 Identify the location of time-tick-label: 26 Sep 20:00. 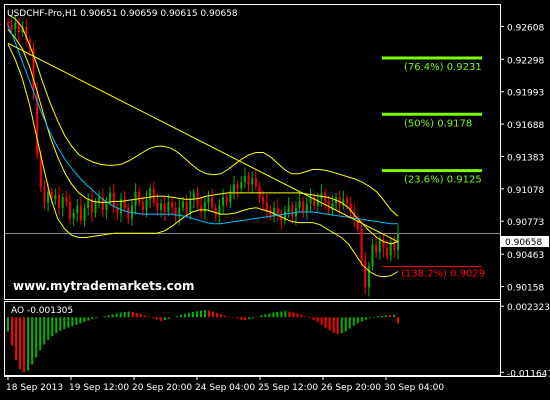
(351, 388).